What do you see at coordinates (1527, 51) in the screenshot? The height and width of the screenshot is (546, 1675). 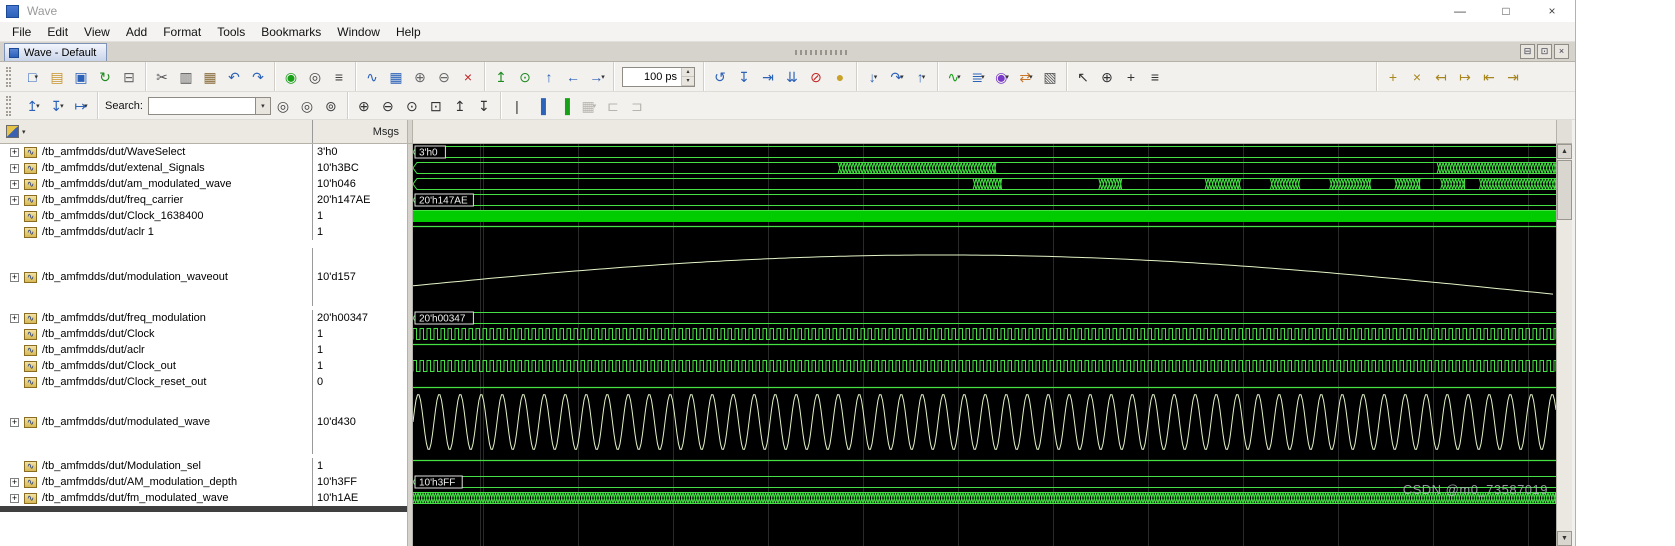 I see `pane-minimize-button: ⊟` at bounding box center [1527, 51].